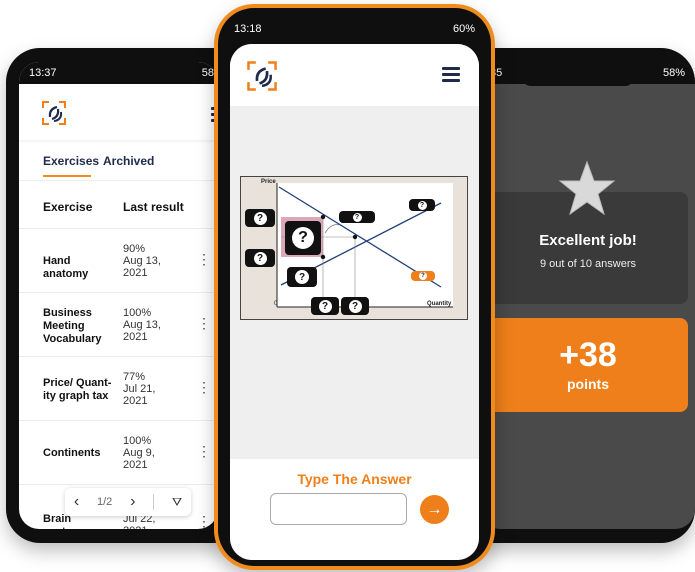 The image size is (695, 572). Describe the element at coordinates (71, 161) in the screenshot. I see `tab-exercises: Exercises` at that location.